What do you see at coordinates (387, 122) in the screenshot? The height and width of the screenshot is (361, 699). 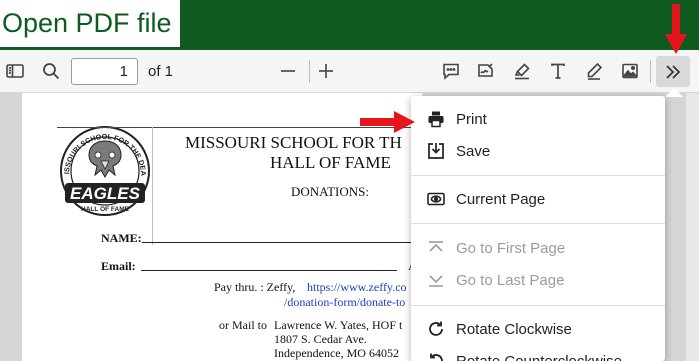 I see `annotation-arrow-right` at bounding box center [387, 122].